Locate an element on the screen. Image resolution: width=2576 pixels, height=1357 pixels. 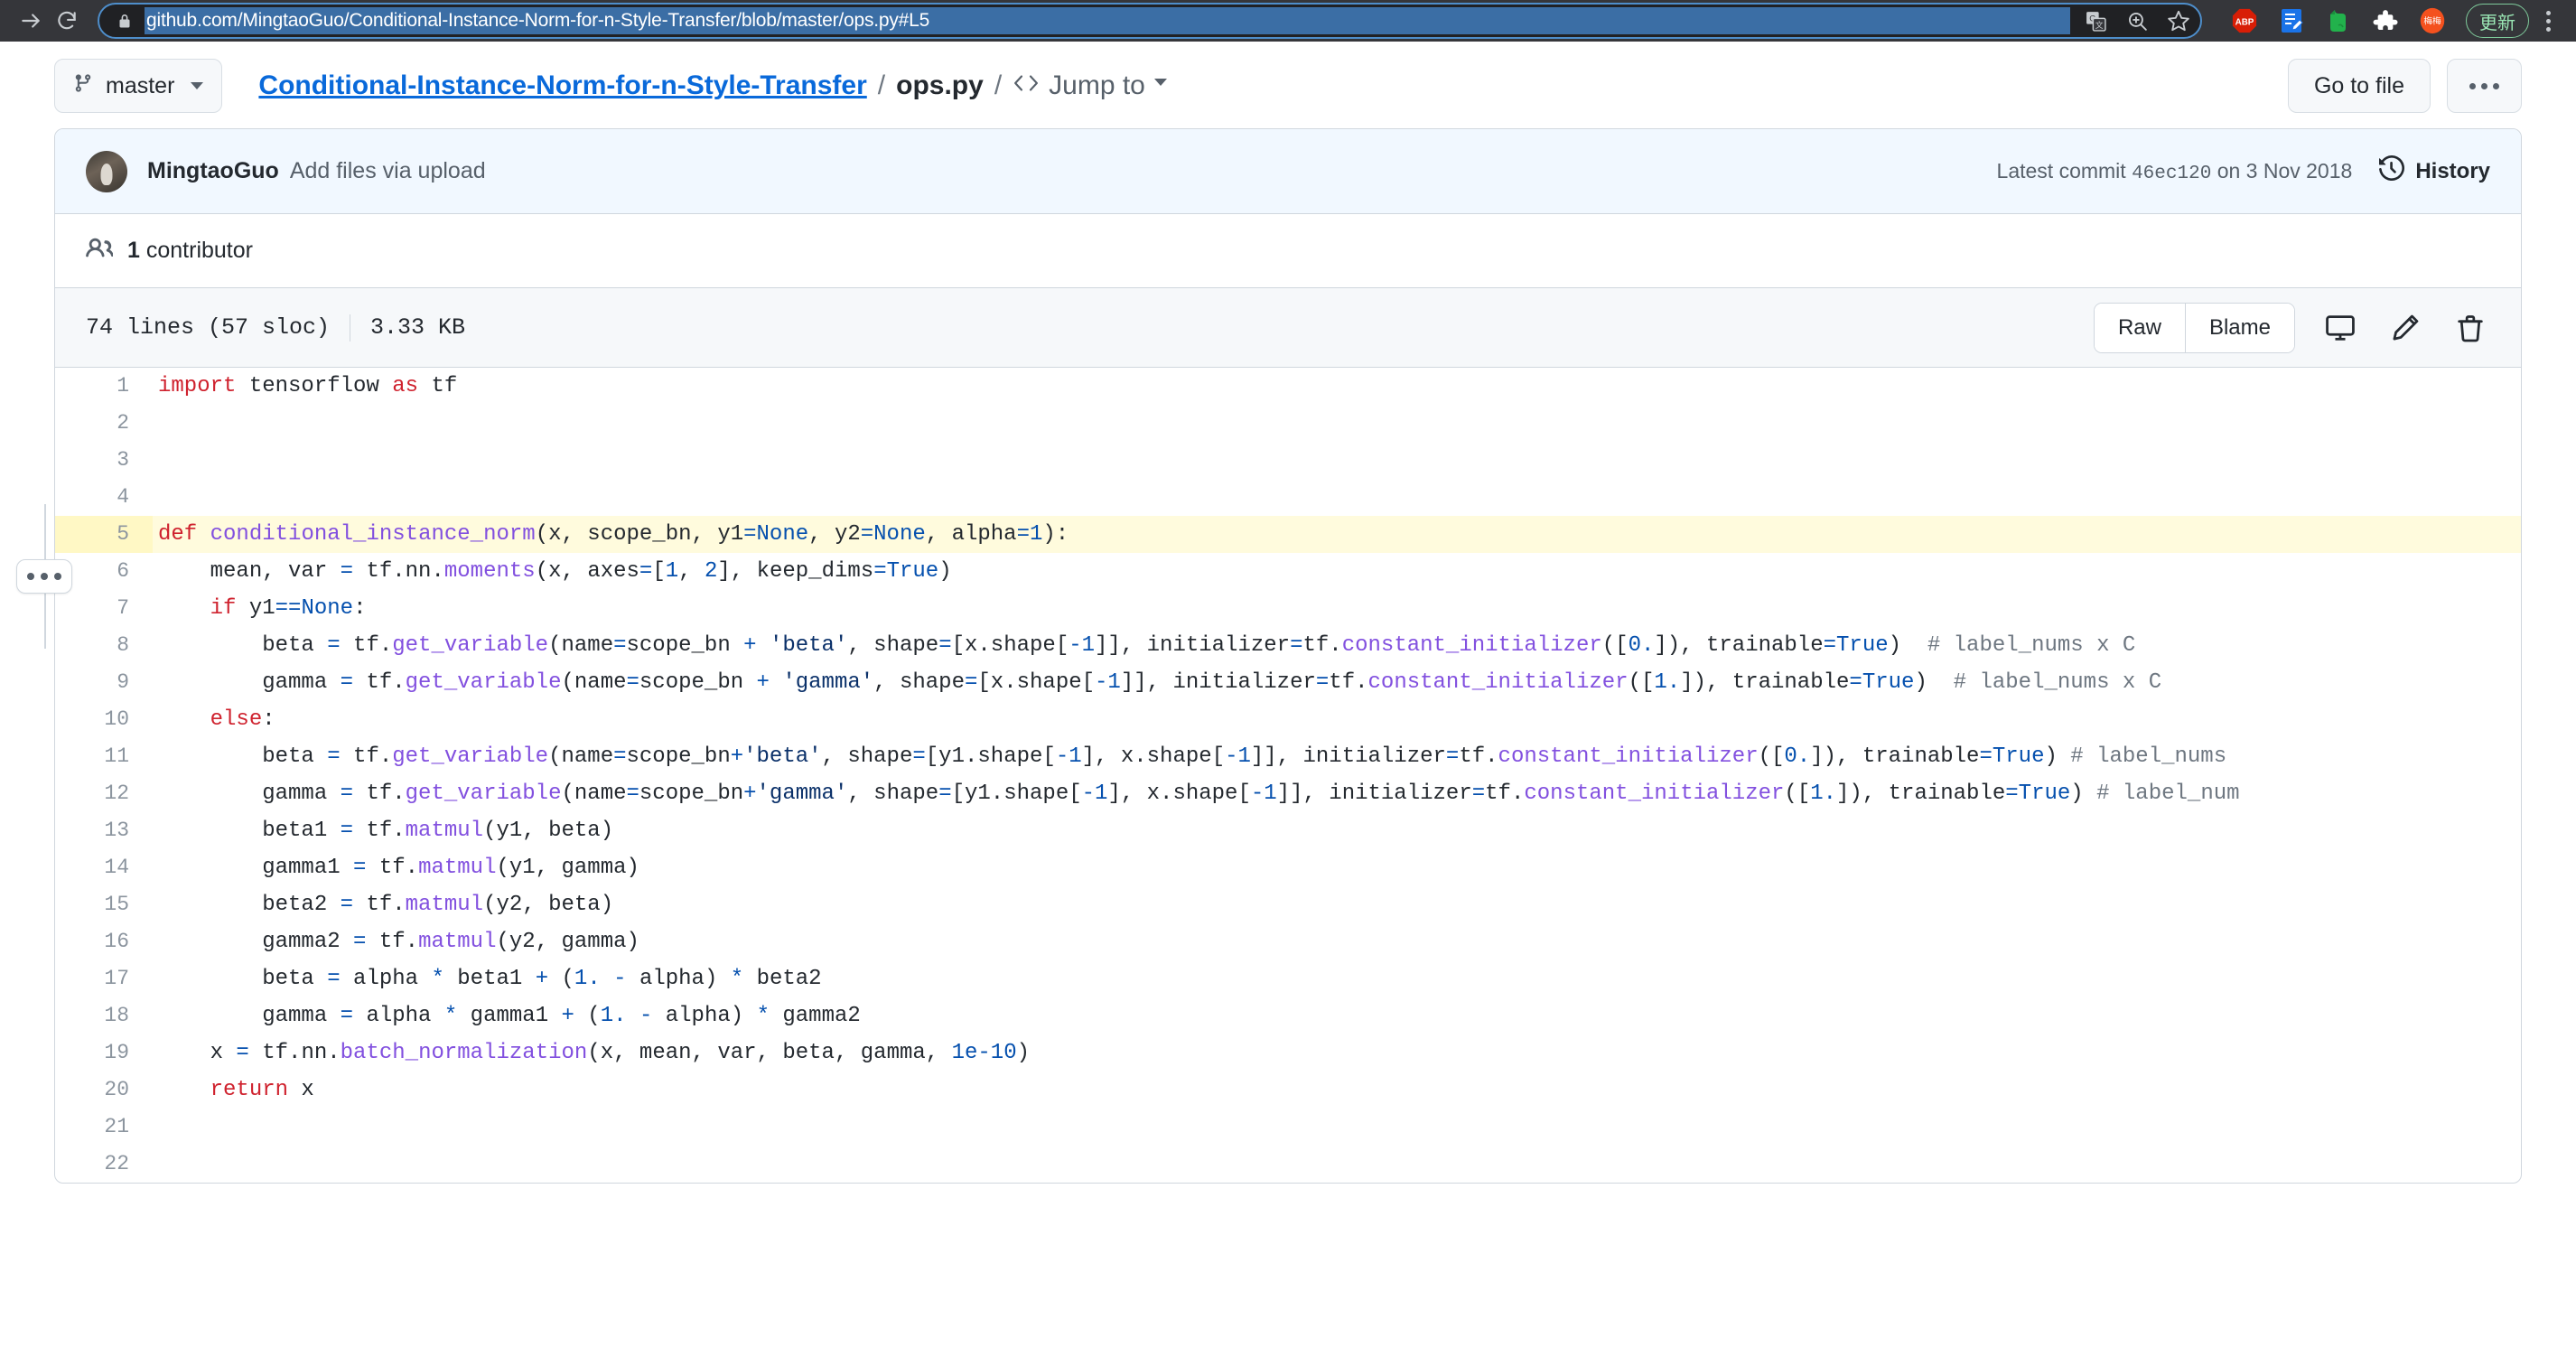
translate-icon: G 文 is located at coordinates (2095, 20).